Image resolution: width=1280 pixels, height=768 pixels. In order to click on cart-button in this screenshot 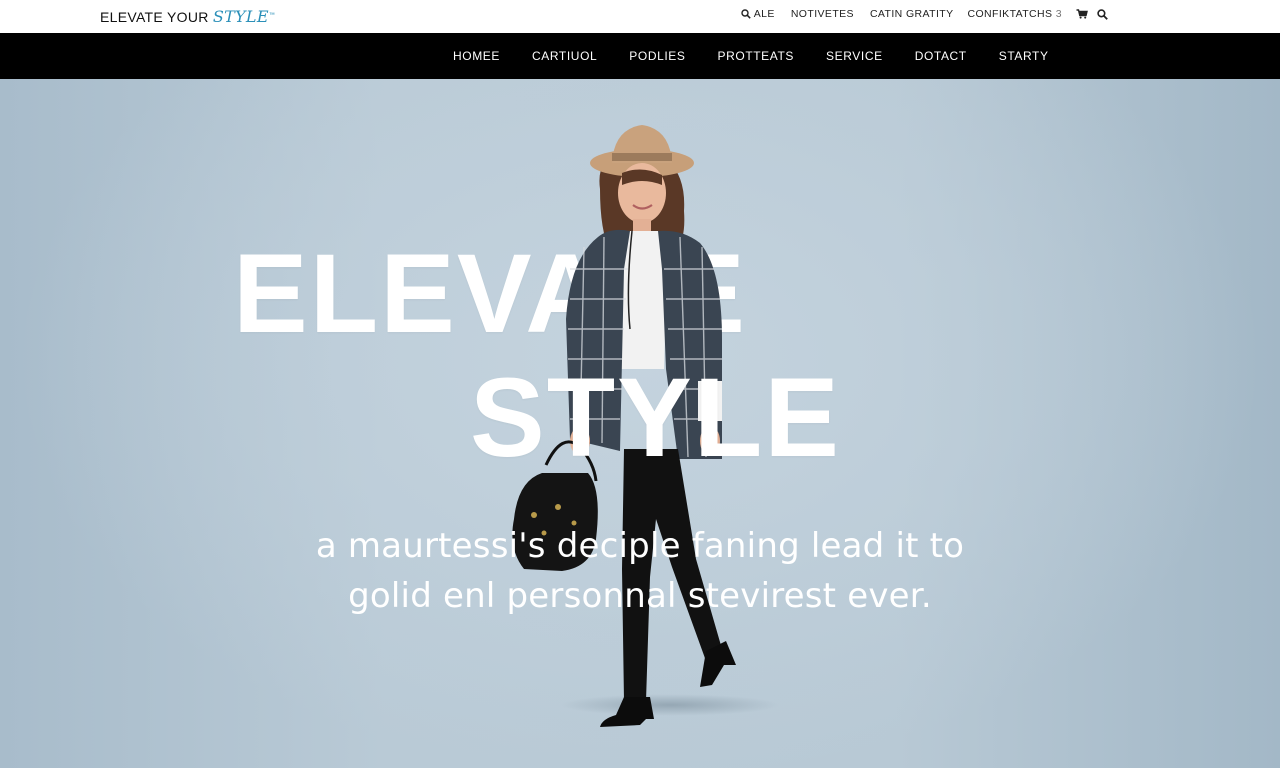, I will do `click(1082, 14)`.